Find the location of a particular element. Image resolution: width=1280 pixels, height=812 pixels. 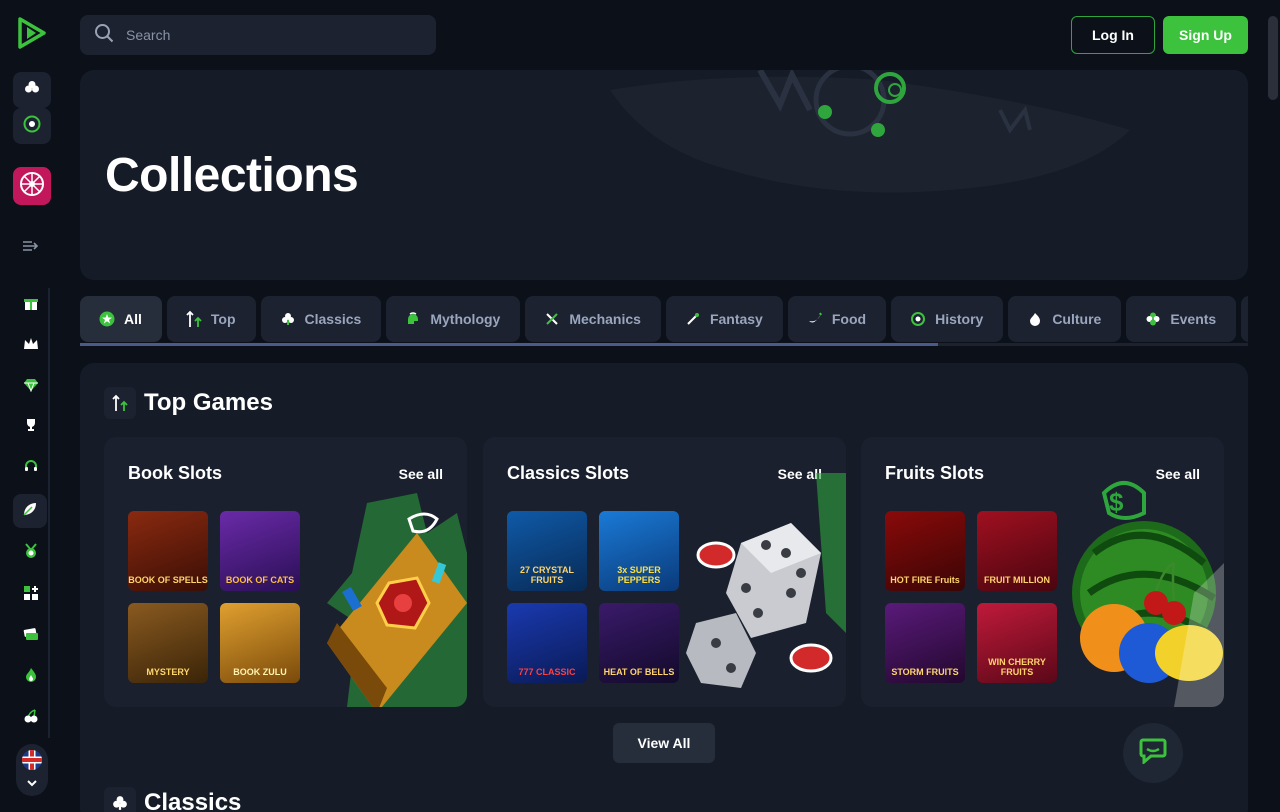

tab-top: Top is located at coordinates (211, 319).